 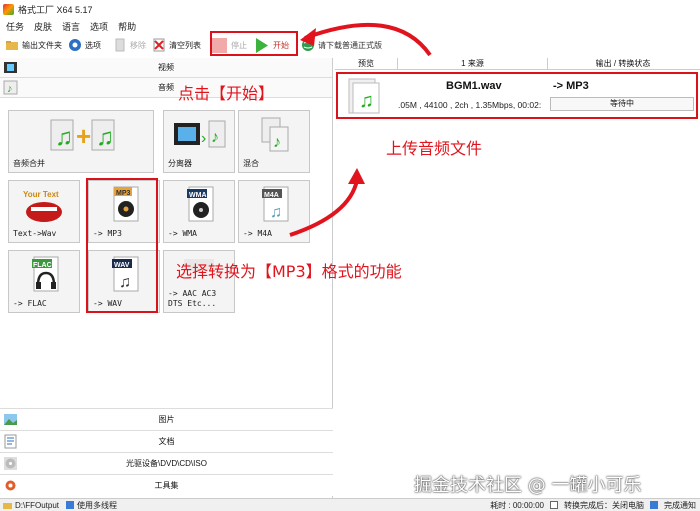 I want to click on output-path: D:\FFOutput, so click(x=37, y=505).